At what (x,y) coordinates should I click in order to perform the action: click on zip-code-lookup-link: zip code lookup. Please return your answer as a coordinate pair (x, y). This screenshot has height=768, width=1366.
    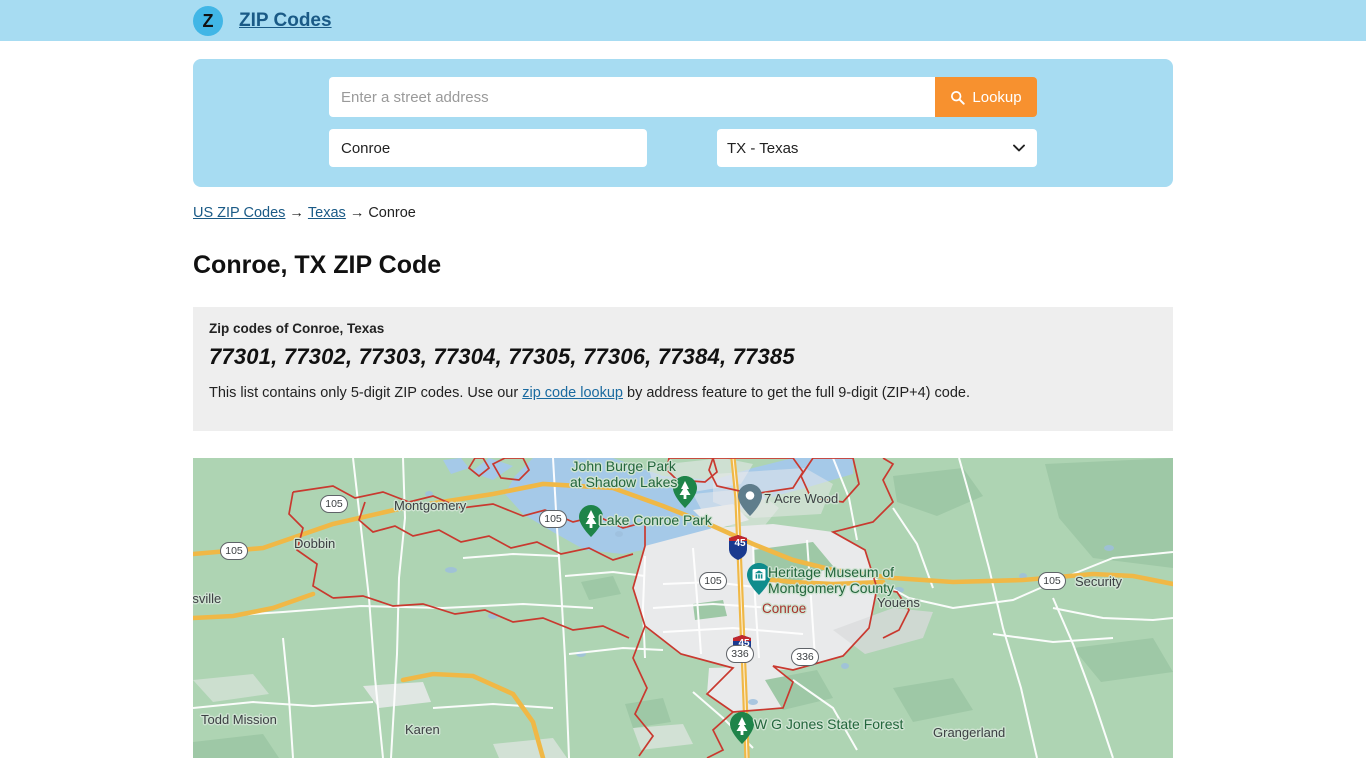
    Looking at the image, I should click on (572, 393).